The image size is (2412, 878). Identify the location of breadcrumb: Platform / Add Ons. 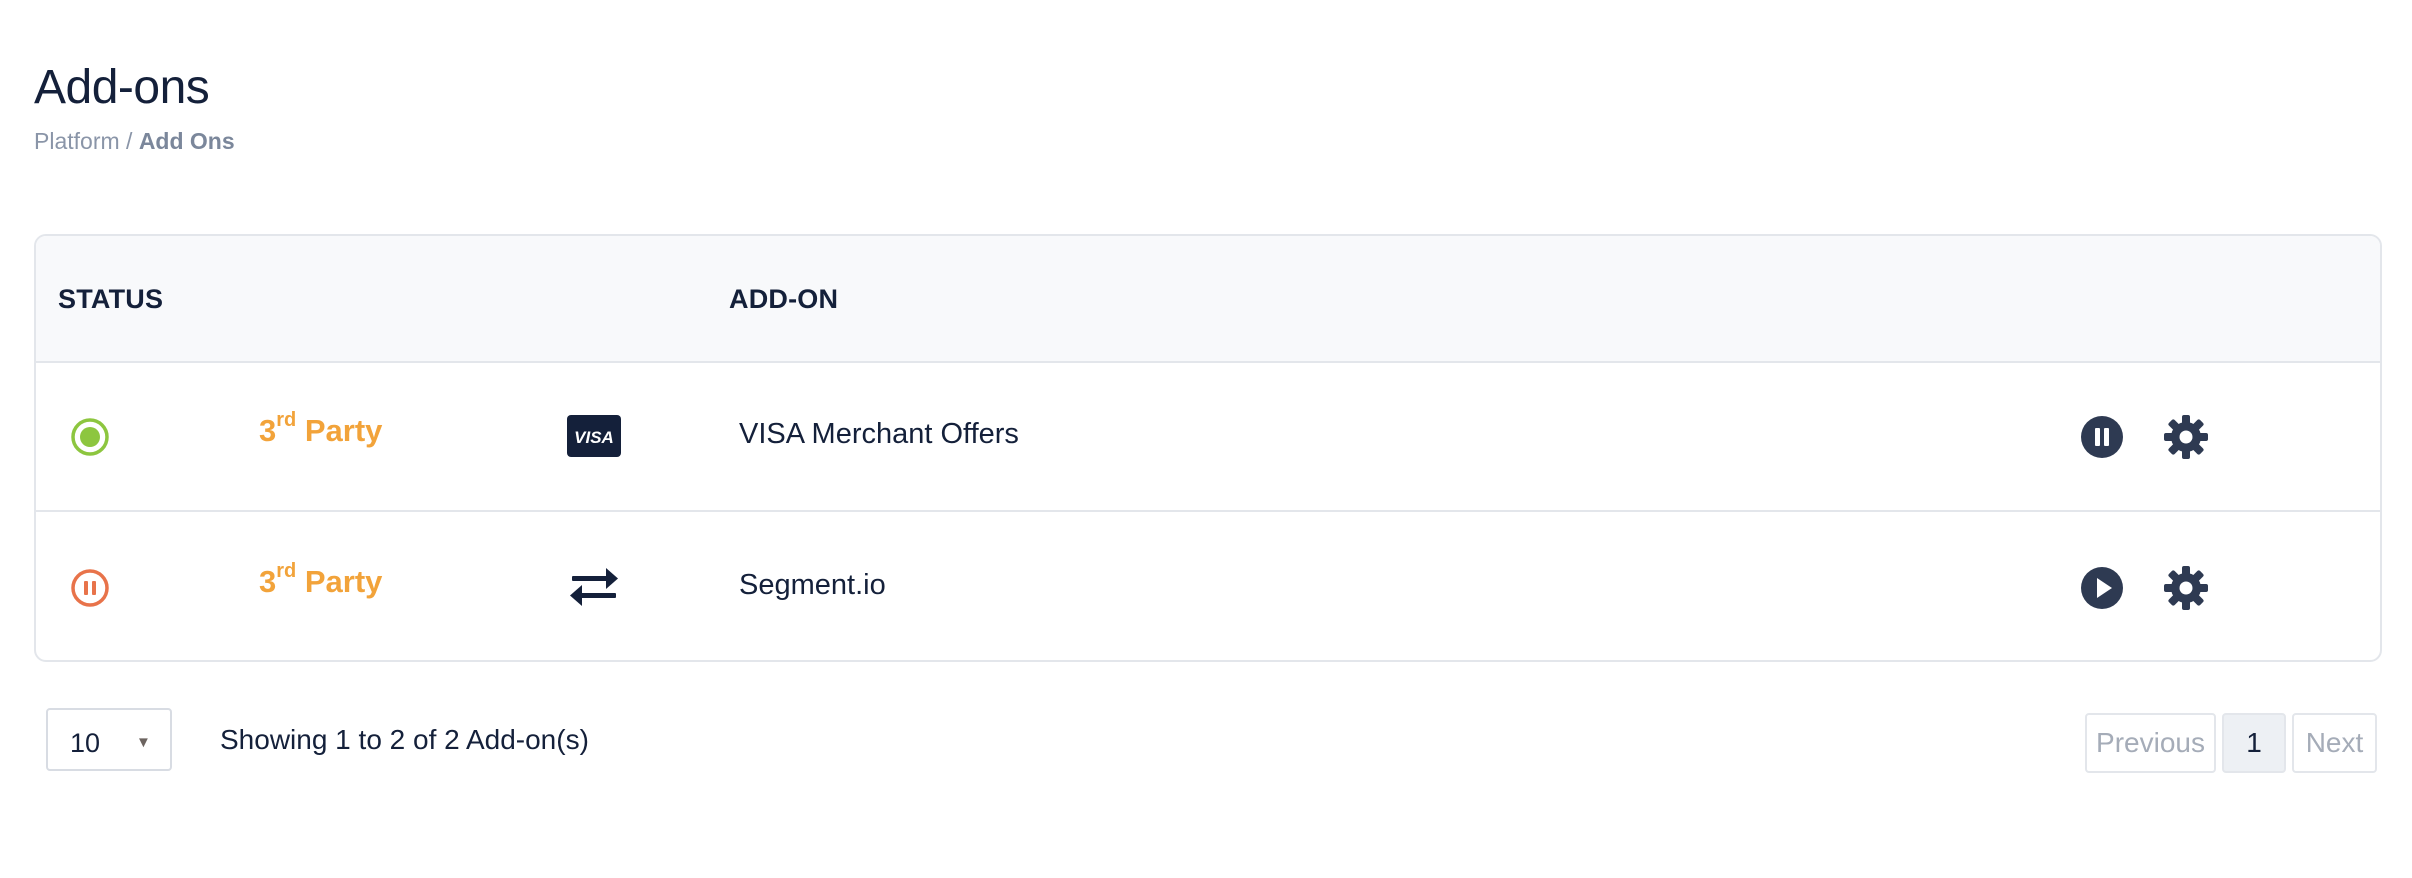
(134, 141).